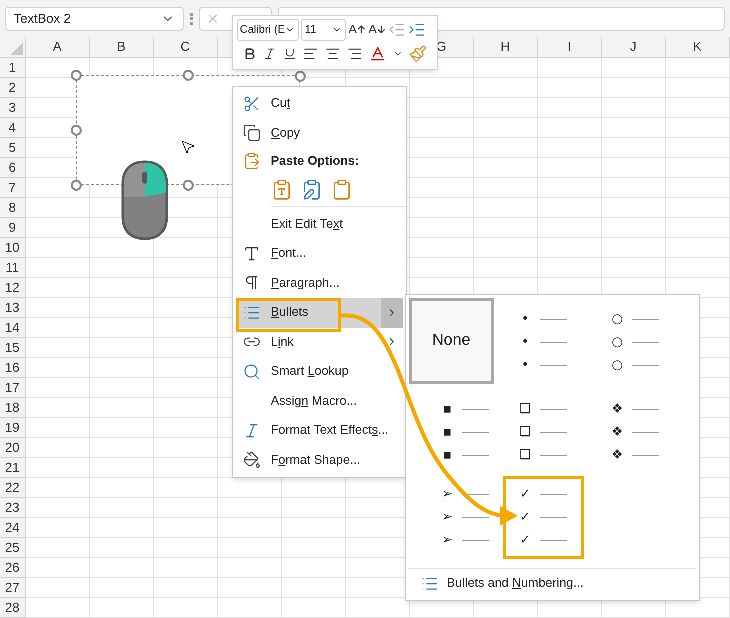 This screenshot has width=730, height=618. Describe the element at coordinates (13, 248) in the screenshot. I see `row-header: 10` at that location.